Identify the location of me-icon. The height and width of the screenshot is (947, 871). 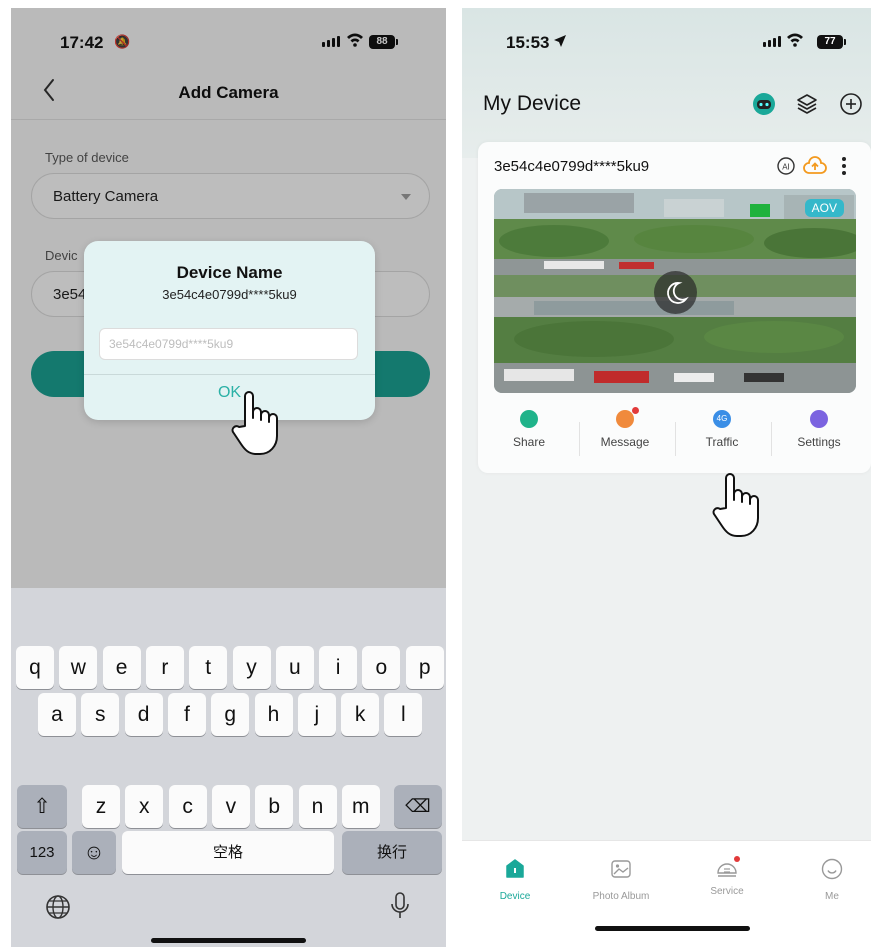
(832, 869).